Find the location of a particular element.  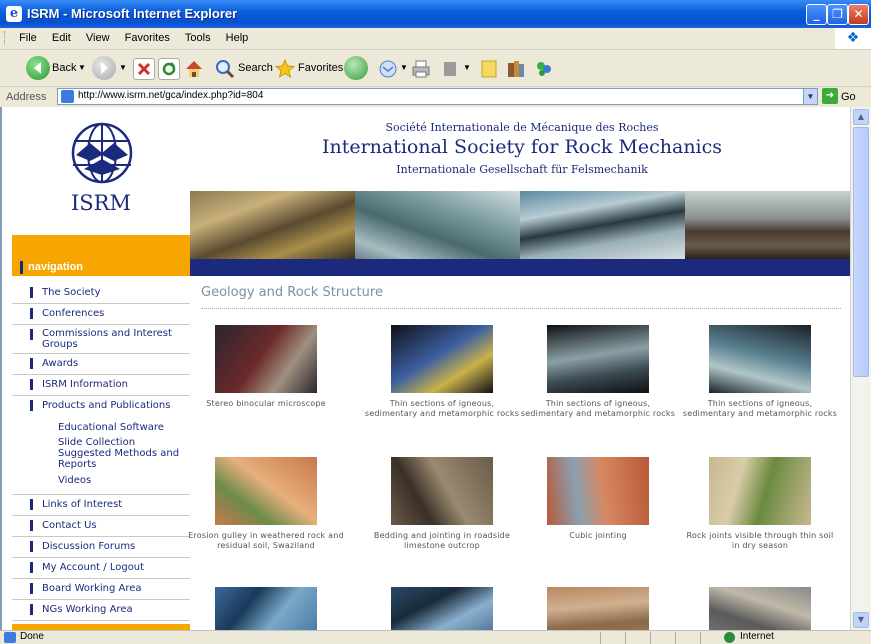

sidebar-item-label: Board Working Area is located at coordinates (92, 588).